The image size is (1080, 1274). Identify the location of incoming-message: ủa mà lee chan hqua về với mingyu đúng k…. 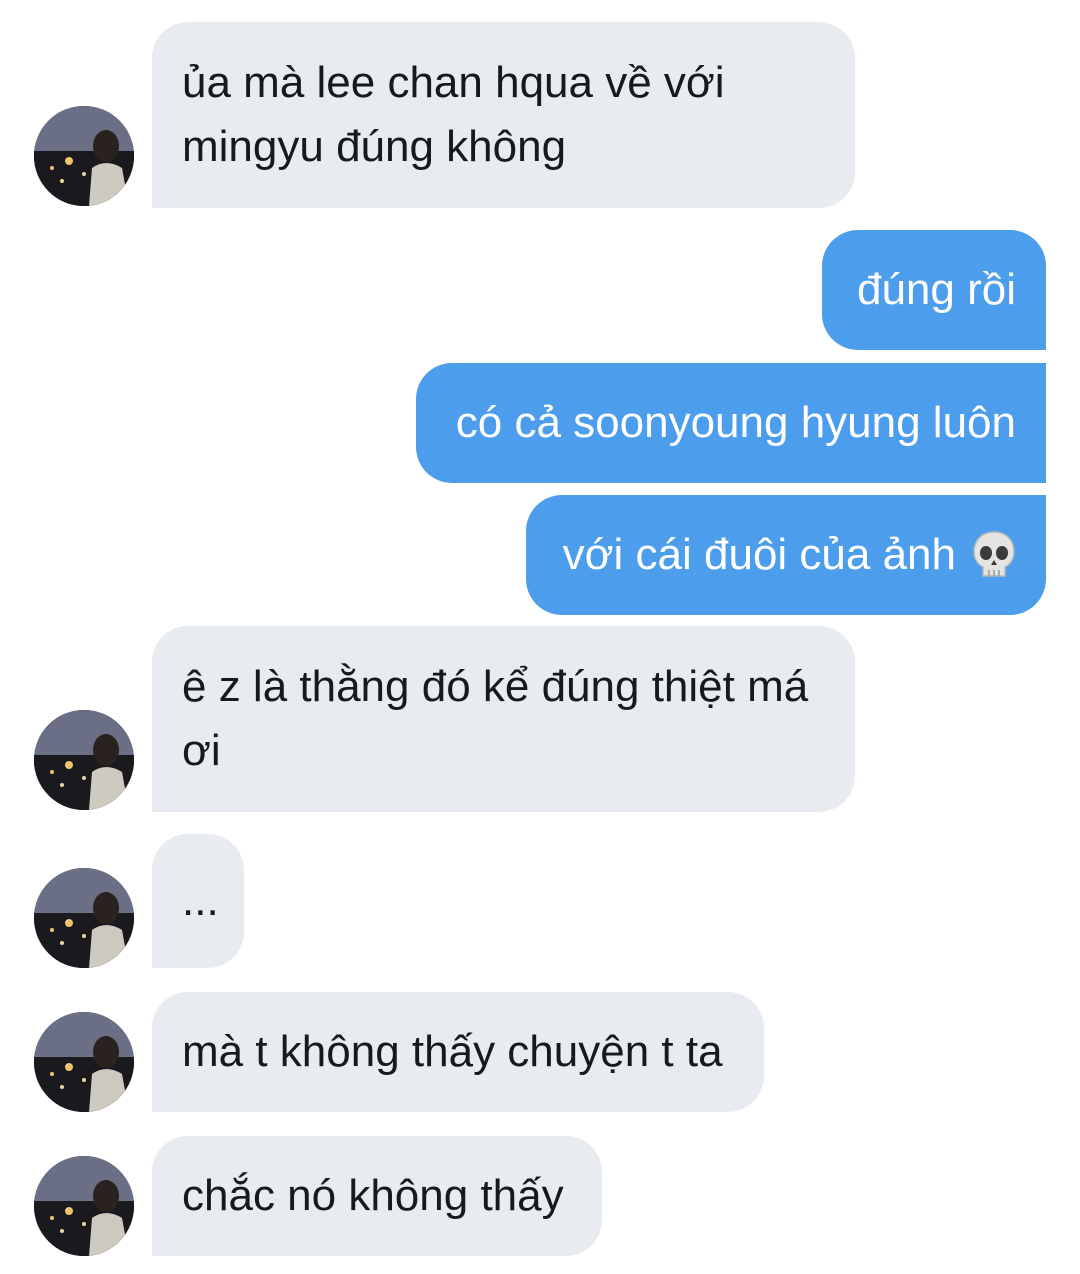
(503, 115).